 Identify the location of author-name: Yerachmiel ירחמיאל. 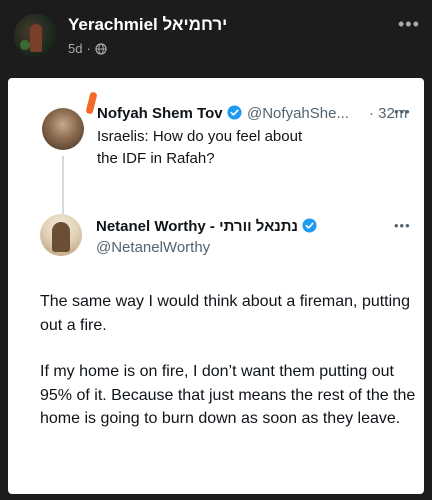
(147, 25).